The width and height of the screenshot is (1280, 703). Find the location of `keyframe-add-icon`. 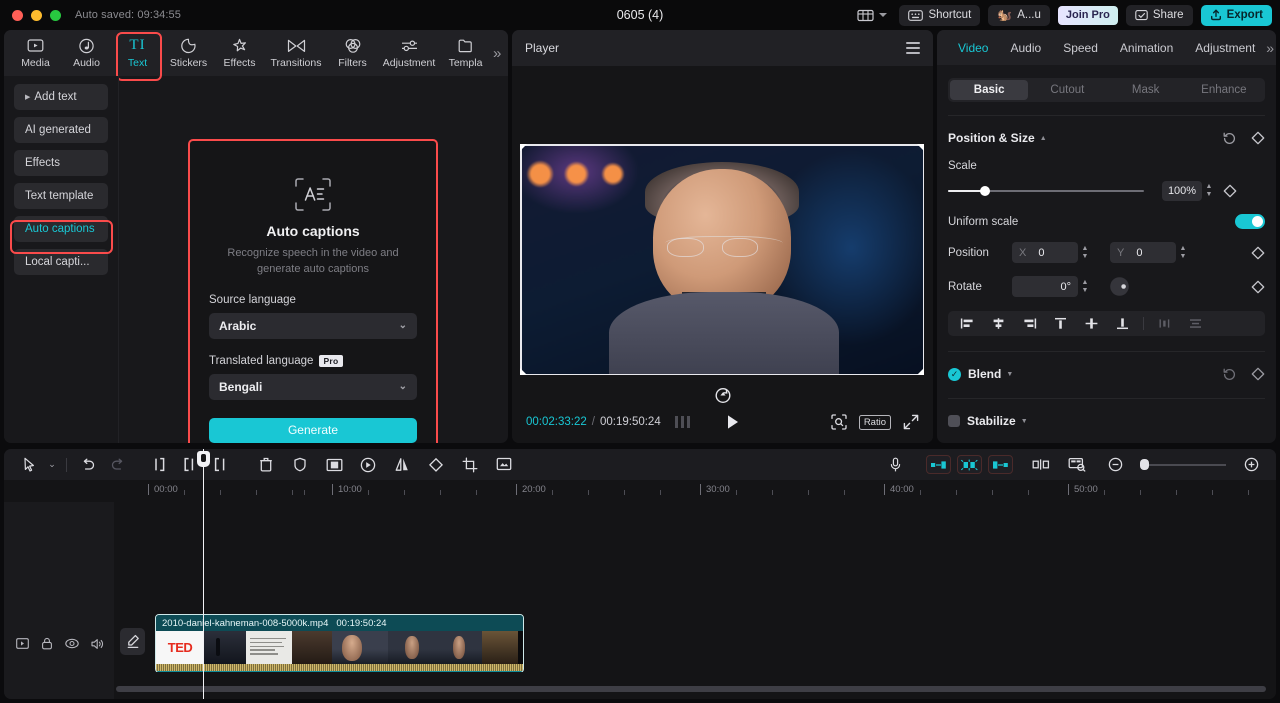

keyframe-add-icon is located at coordinates (969, 464).